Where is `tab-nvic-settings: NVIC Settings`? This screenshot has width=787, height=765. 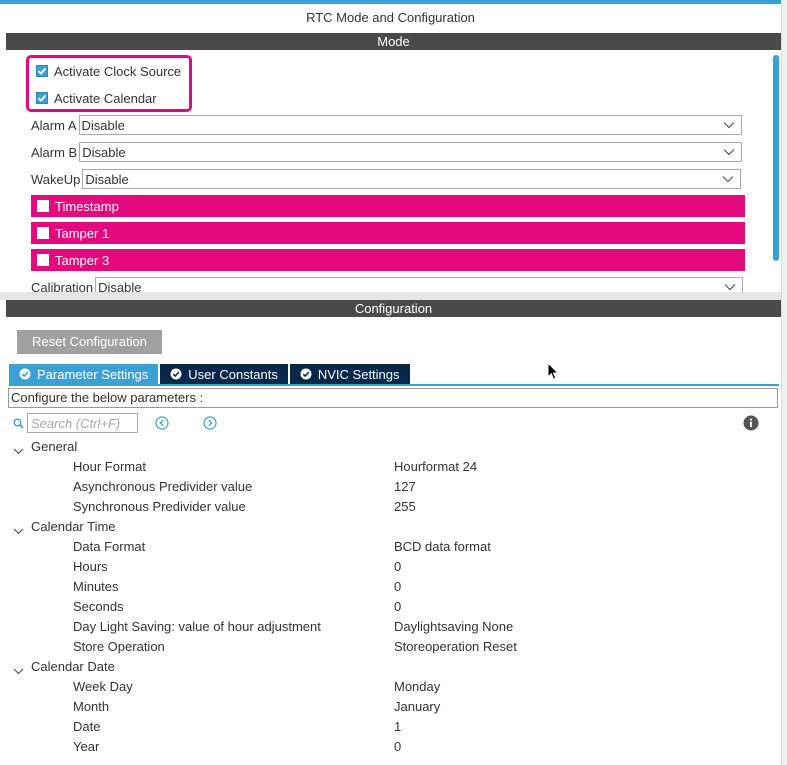
tab-nvic-settings: NVIC Settings is located at coordinates (349, 374).